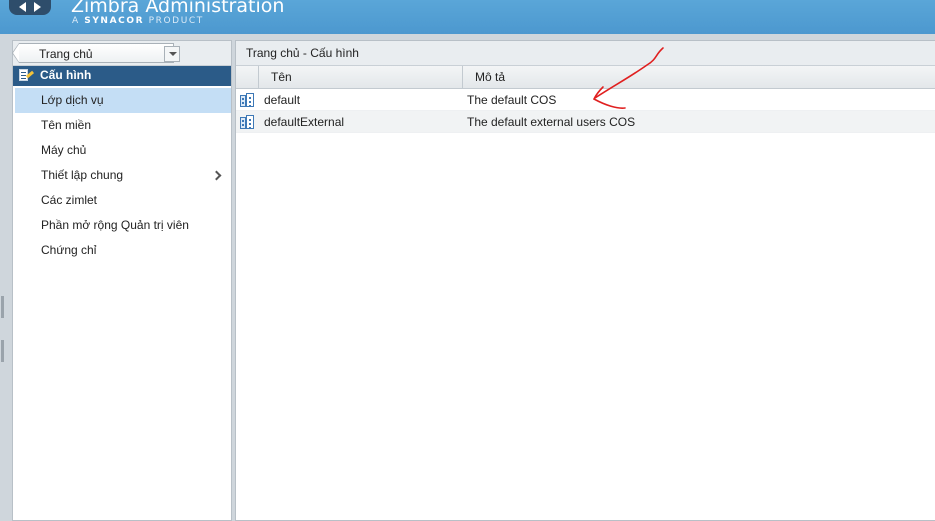  I want to click on section-title: Cấu hình, so click(66, 75).